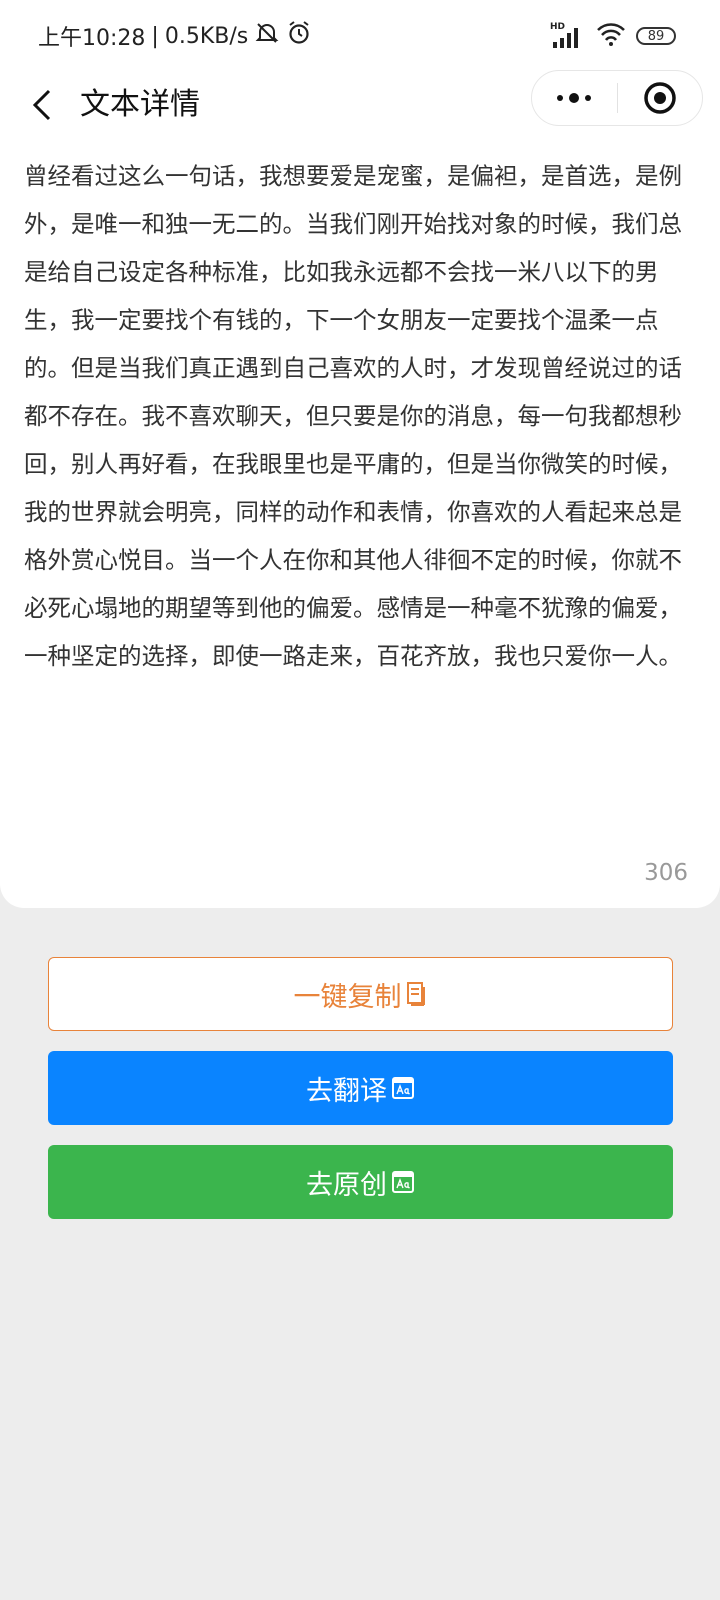 This screenshot has height=1600, width=720. What do you see at coordinates (417, 994) in the screenshot?
I see `copy-icon` at bounding box center [417, 994].